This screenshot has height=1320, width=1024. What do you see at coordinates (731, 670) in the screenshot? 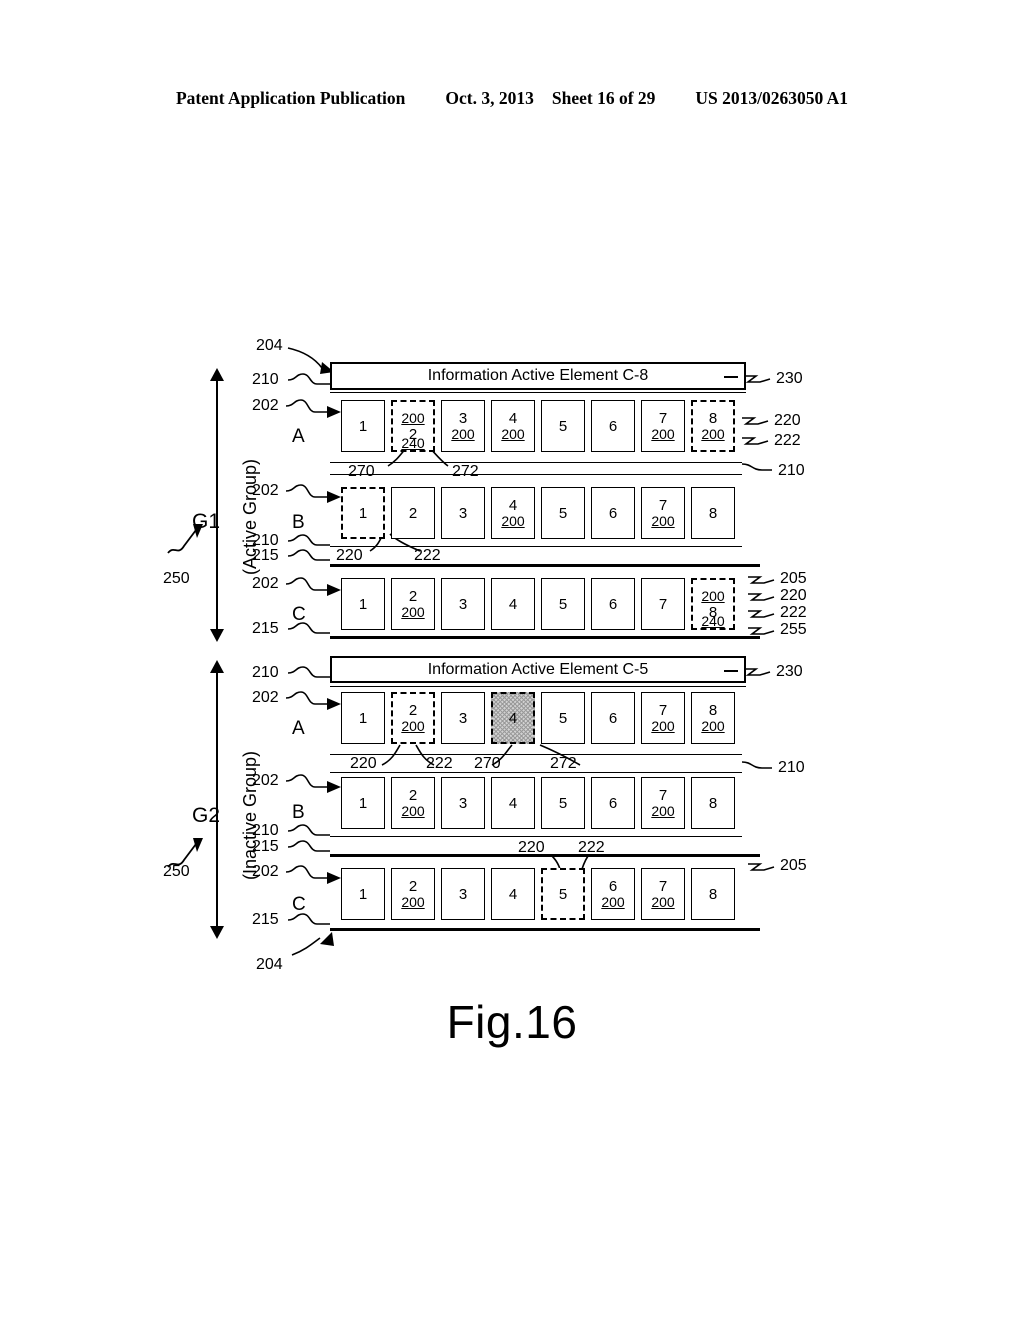
I see `info-bar-notch-g2` at bounding box center [731, 670].